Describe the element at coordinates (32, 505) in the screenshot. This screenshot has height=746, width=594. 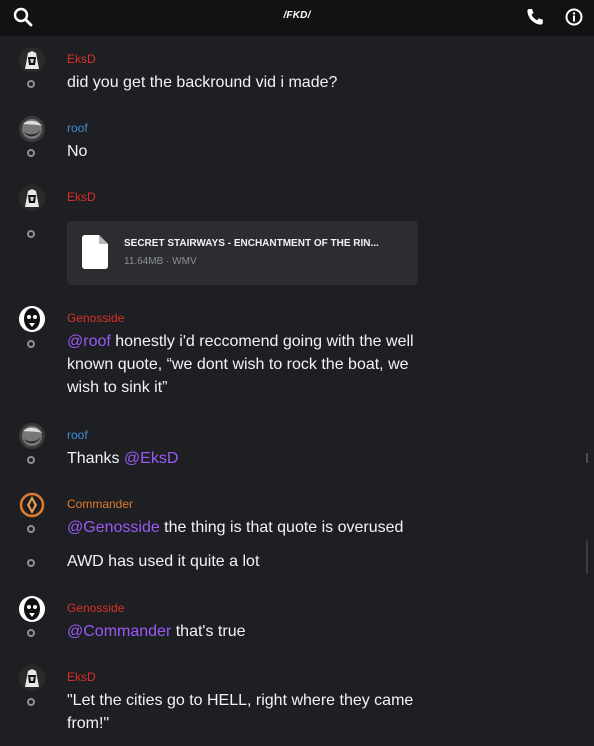
I see `avatar-commander` at that location.